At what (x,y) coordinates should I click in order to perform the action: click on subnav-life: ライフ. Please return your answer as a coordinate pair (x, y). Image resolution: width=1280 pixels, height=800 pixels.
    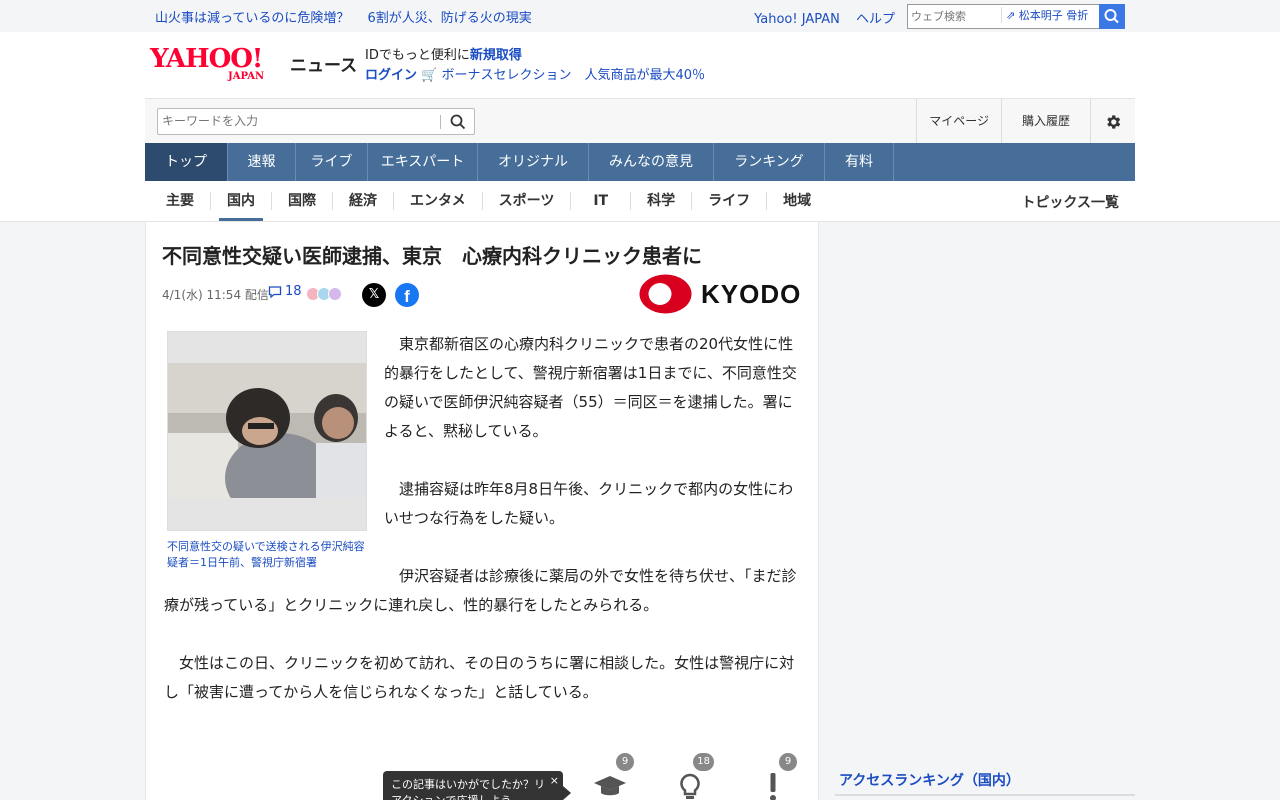
    Looking at the image, I should click on (730, 201).